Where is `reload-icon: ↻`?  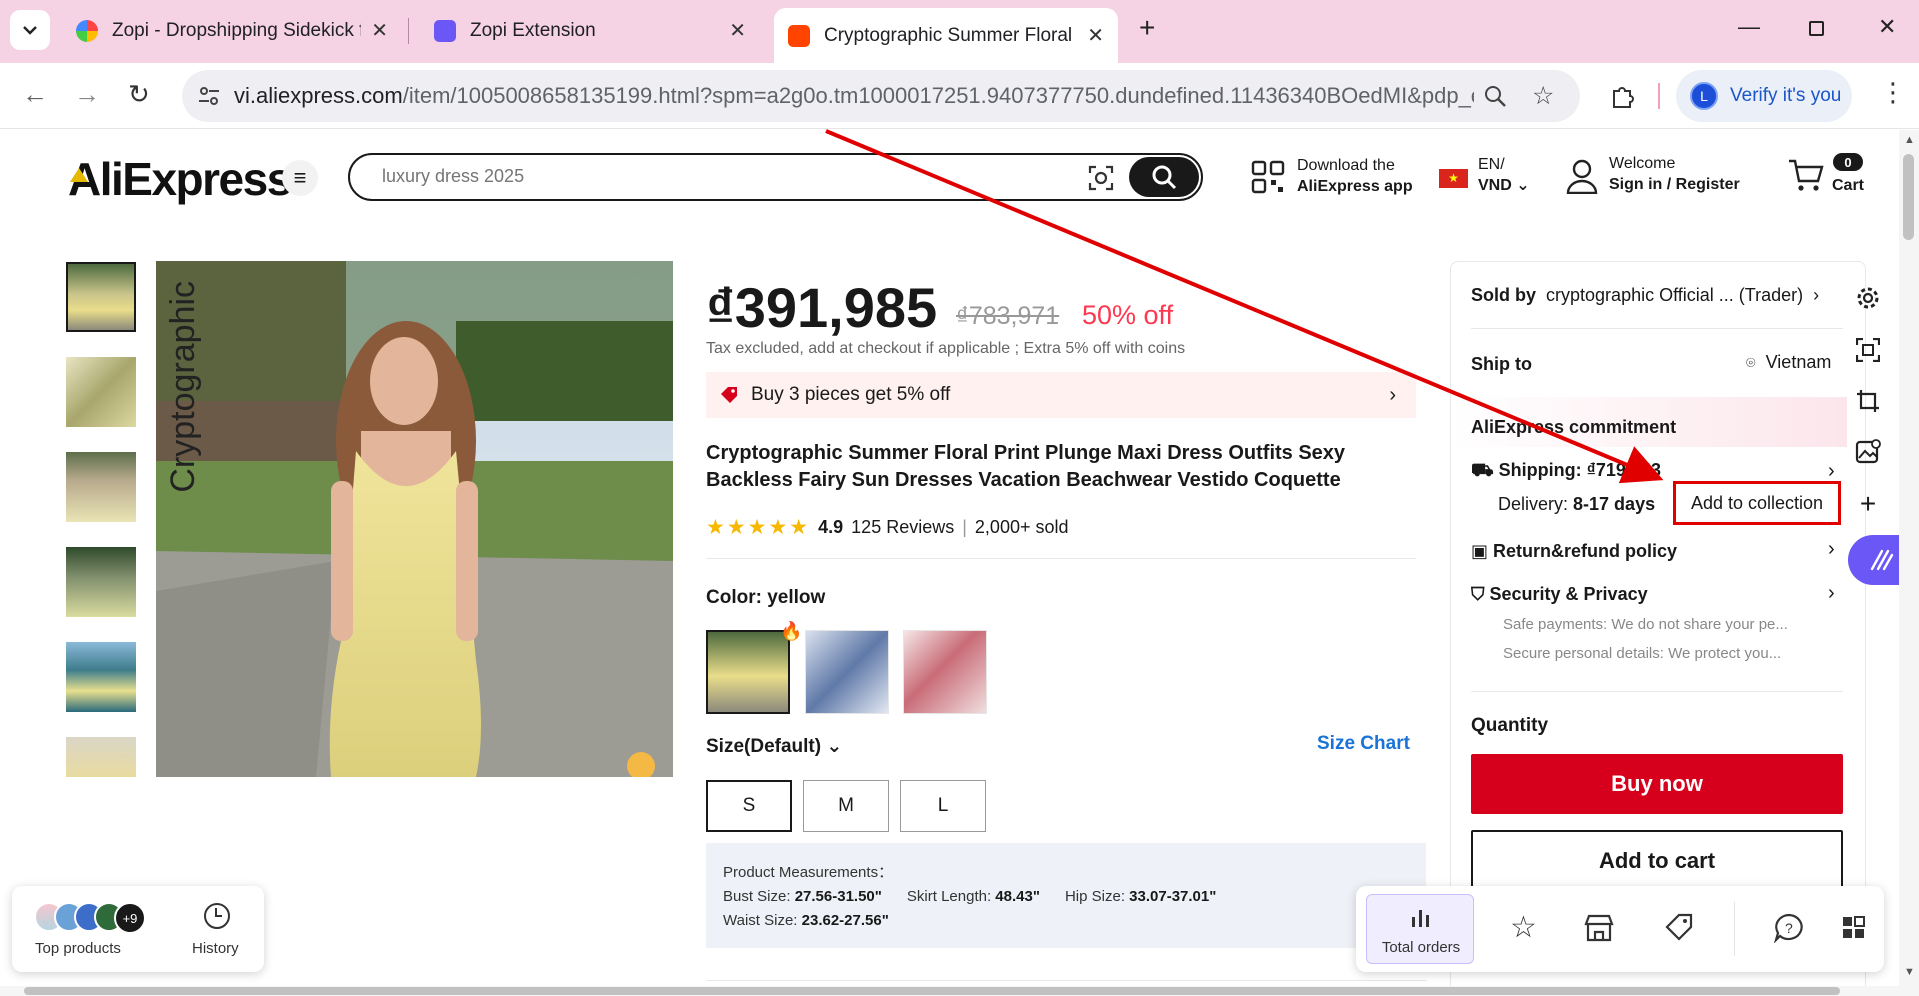 reload-icon: ↻ is located at coordinates (139, 94).